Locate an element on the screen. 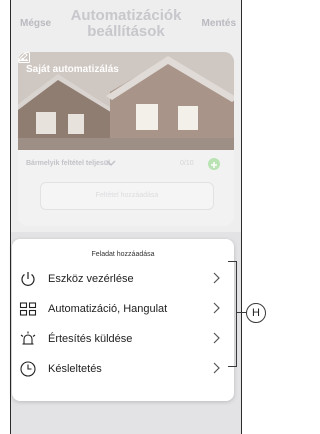 This screenshot has width=320, height=434. task-item-label: Eszköz vezérlése is located at coordinates (91, 279).